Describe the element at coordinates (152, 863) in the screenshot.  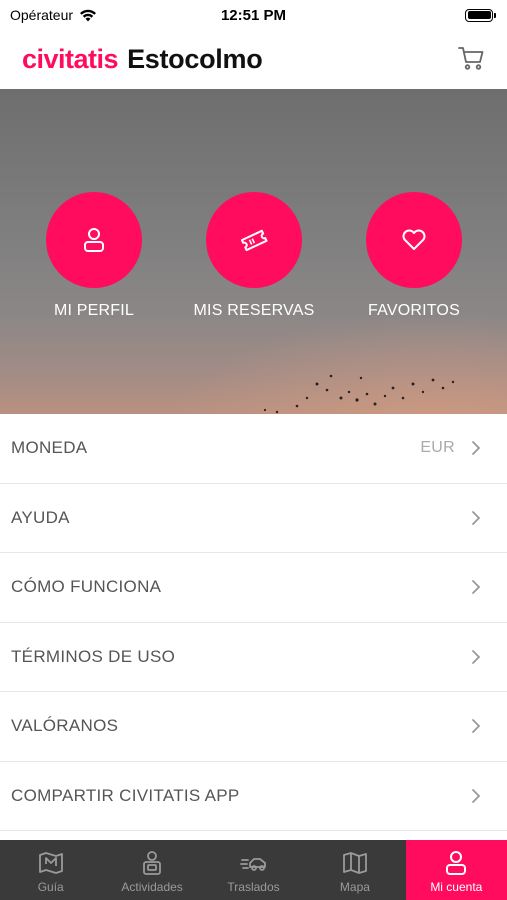
I see `activities-icon` at that location.